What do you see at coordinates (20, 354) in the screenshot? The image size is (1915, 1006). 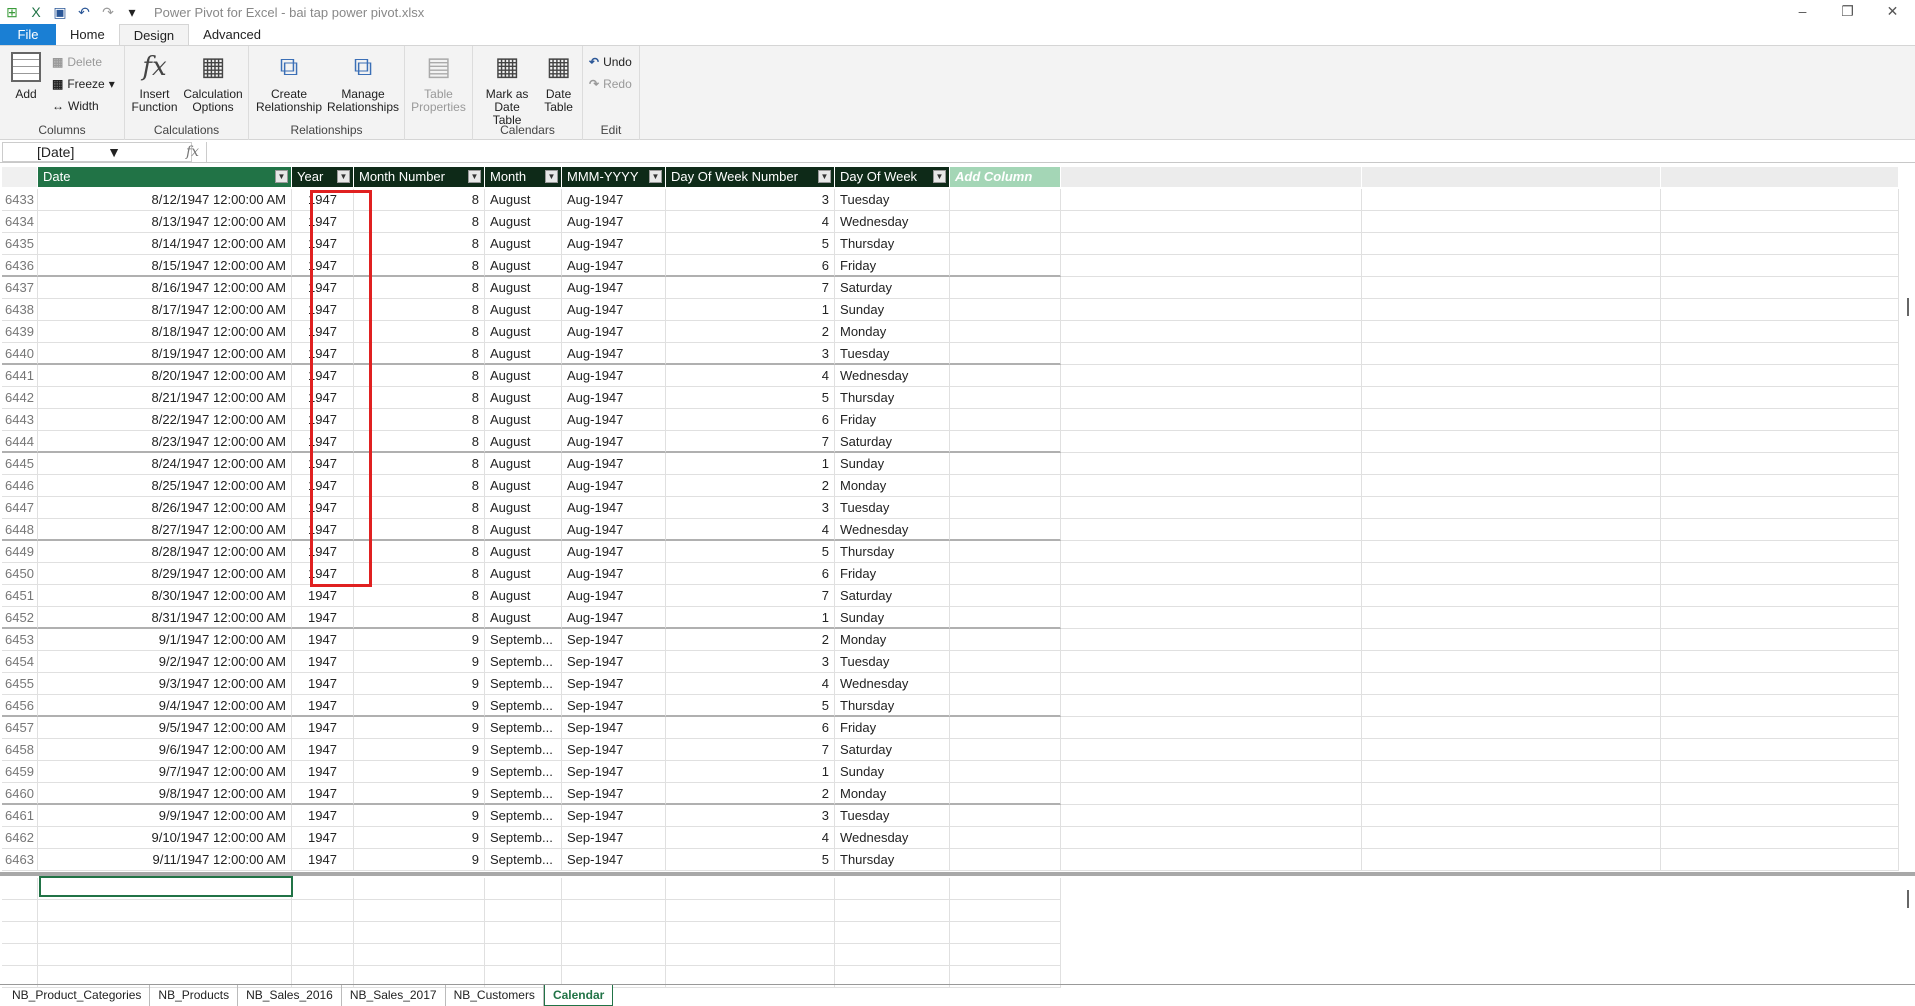 I see `row-header: 6440` at bounding box center [20, 354].